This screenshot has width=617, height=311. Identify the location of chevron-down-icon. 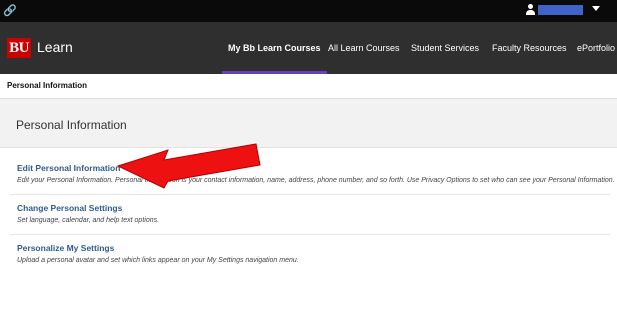
(596, 8).